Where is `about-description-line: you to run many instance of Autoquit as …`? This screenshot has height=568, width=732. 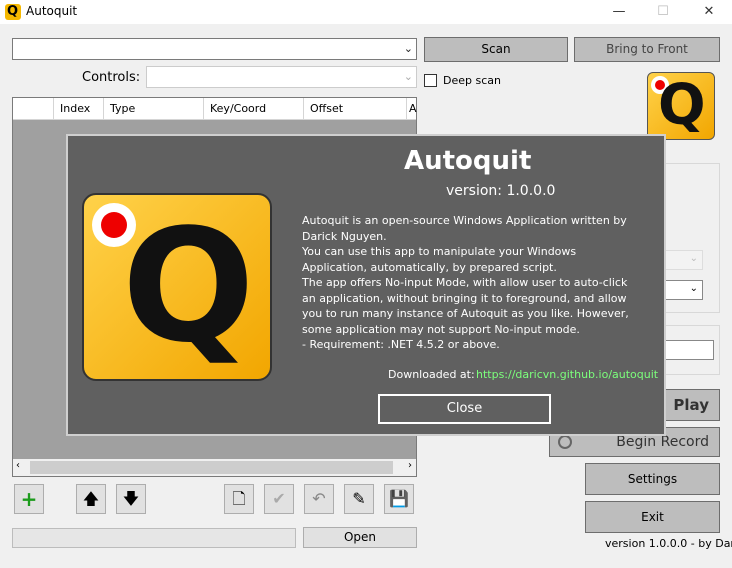
about-description-line: you to run many instance of Autoquit as … is located at coordinates (465, 313).